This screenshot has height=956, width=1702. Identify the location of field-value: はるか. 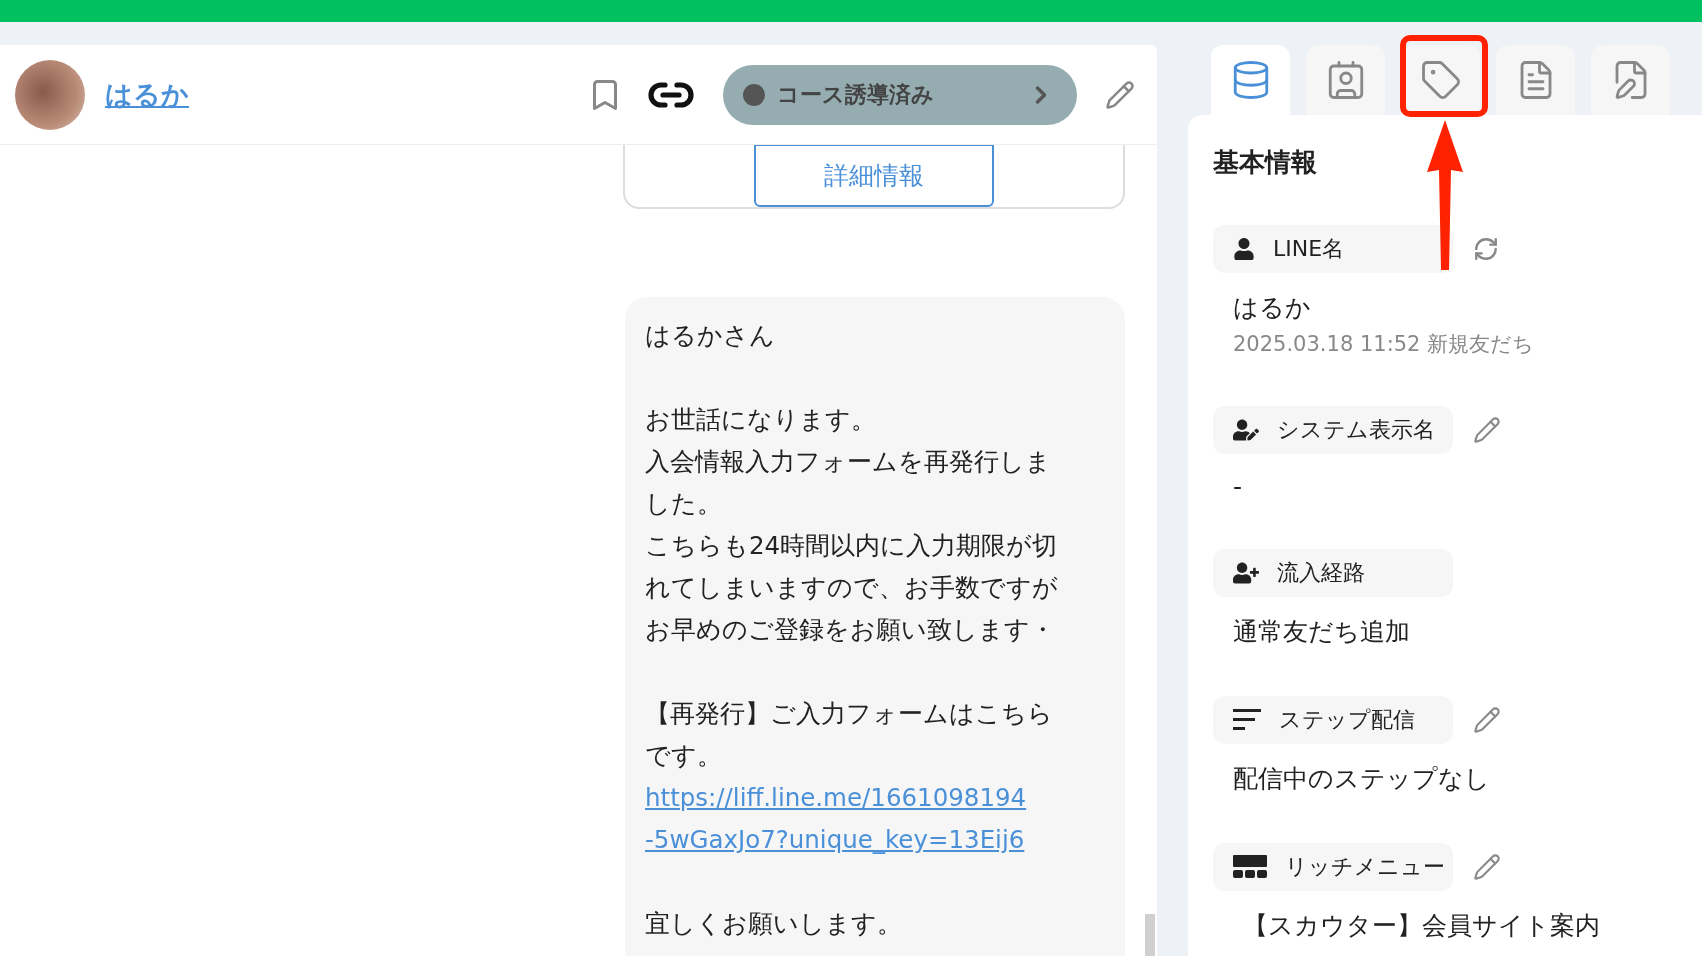
(1272, 308).